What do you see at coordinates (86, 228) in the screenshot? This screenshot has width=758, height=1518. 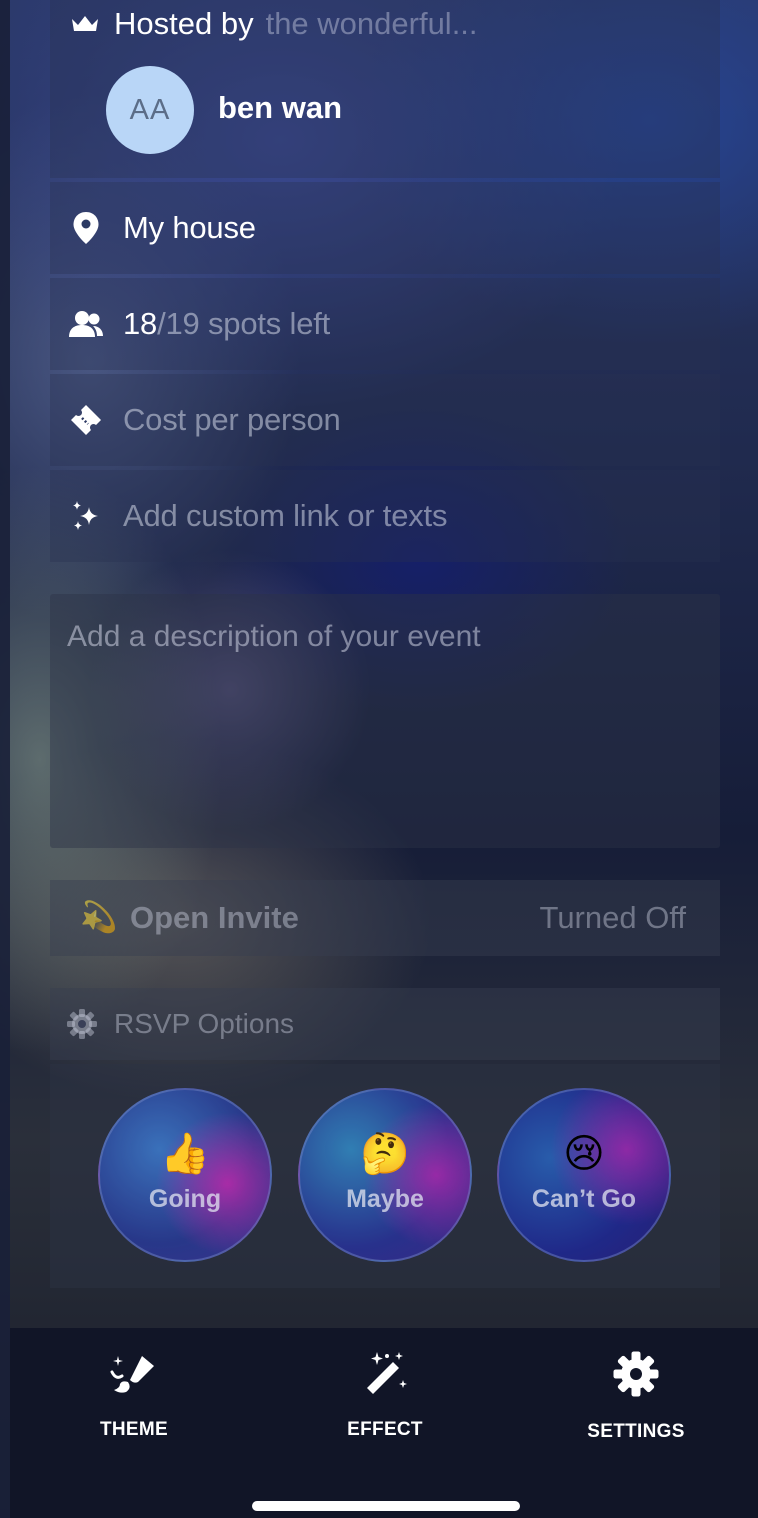 I see `map-pin-icon` at bounding box center [86, 228].